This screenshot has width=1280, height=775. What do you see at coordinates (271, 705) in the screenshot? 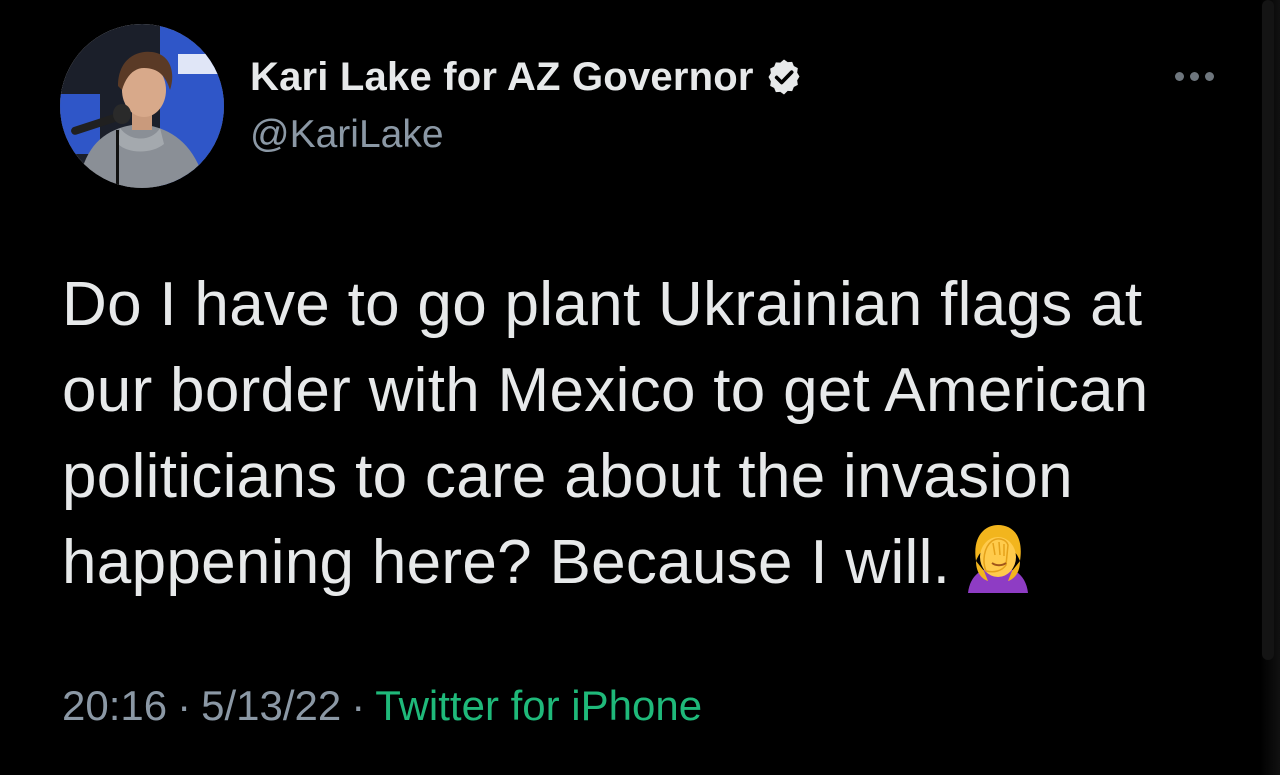
I see `tweet-date: 5/13/22` at bounding box center [271, 705].